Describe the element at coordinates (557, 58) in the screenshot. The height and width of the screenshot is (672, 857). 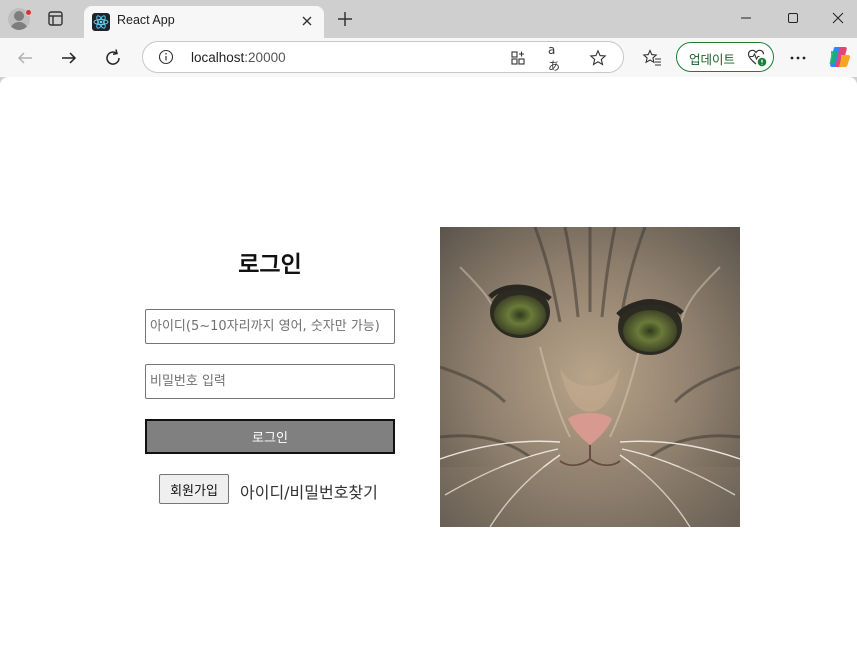
I see `read-aloud-icon: aあ` at that location.